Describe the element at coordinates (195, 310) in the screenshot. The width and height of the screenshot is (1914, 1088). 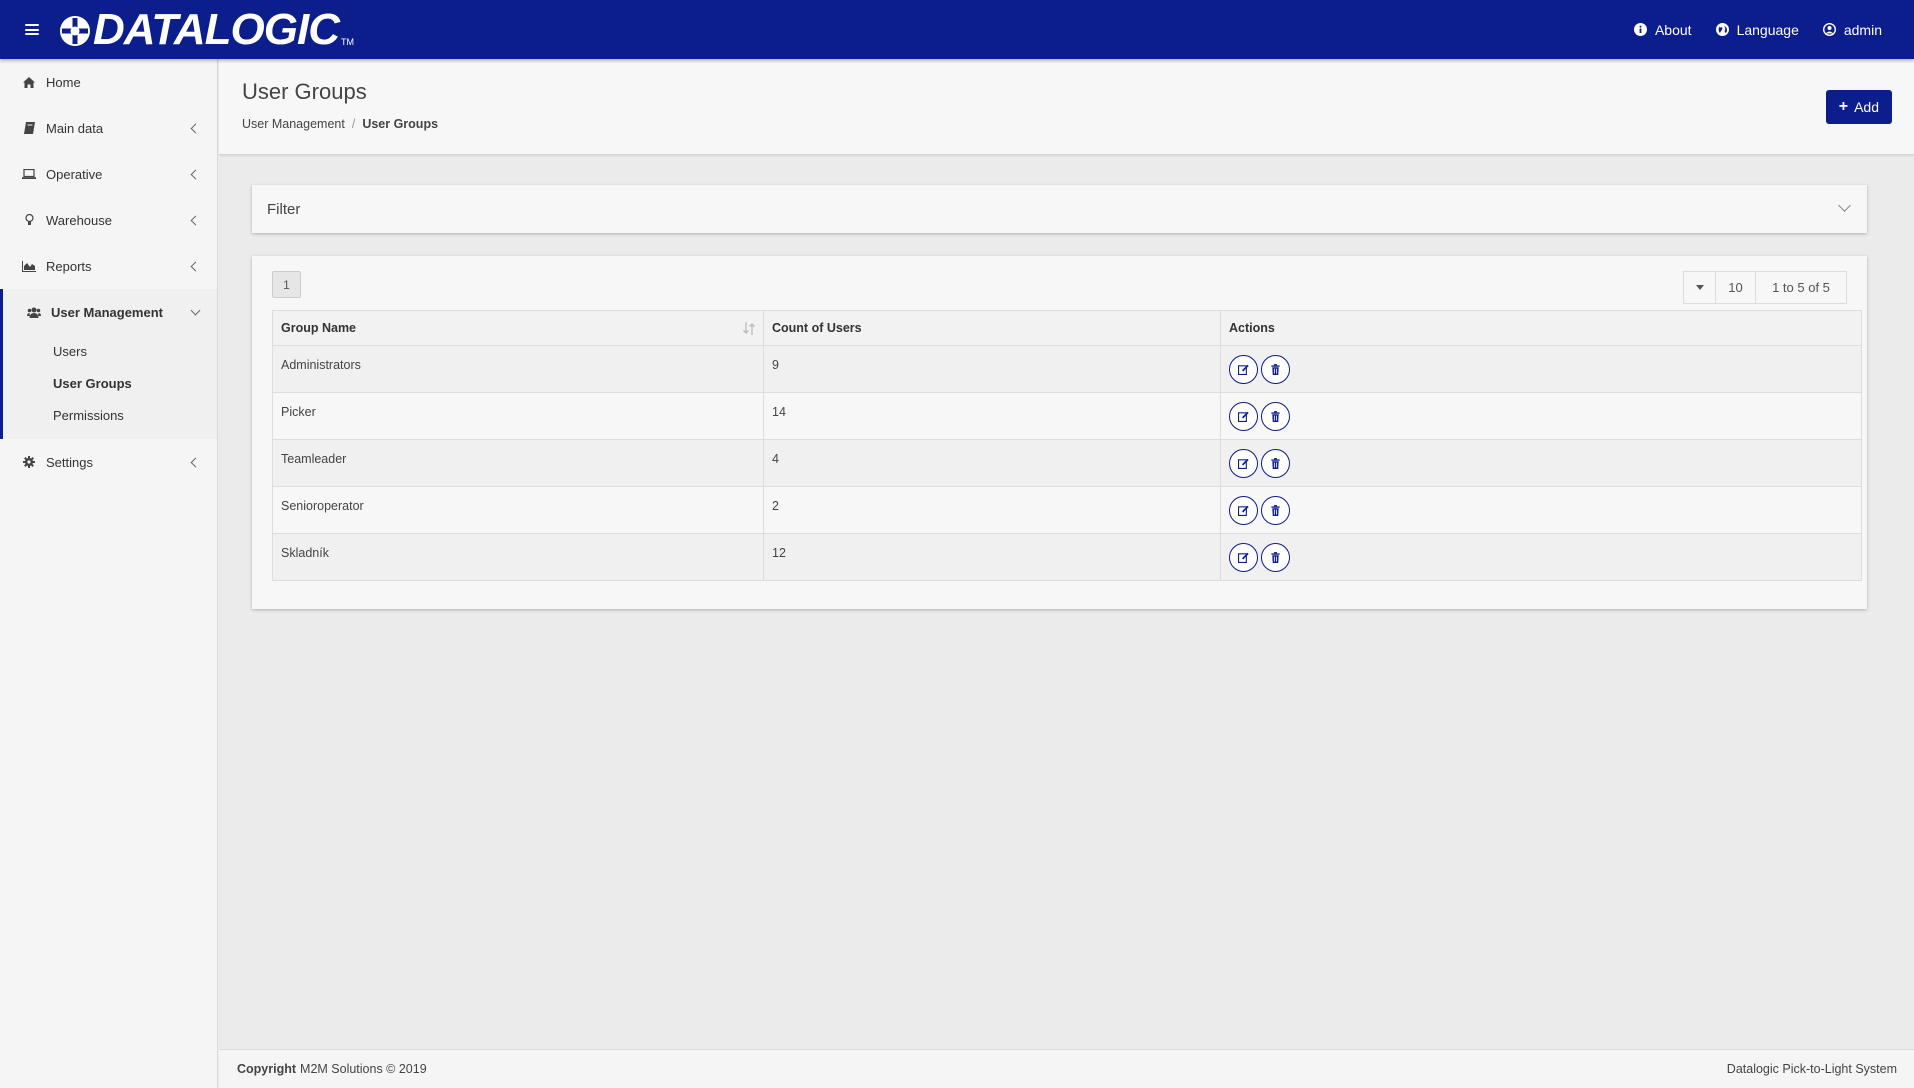
I see `chevron-down-icon` at that location.